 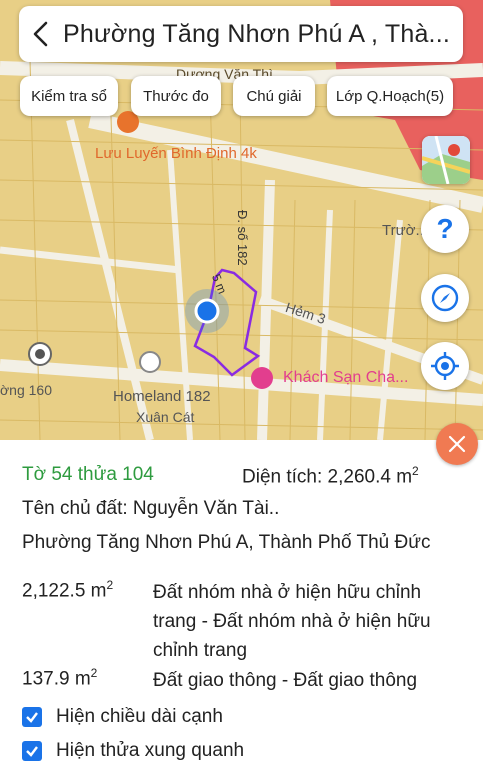 I want to click on owner-name: Tên chủ đất: Nguyễn Văn Tài.., so click(x=151, y=508).